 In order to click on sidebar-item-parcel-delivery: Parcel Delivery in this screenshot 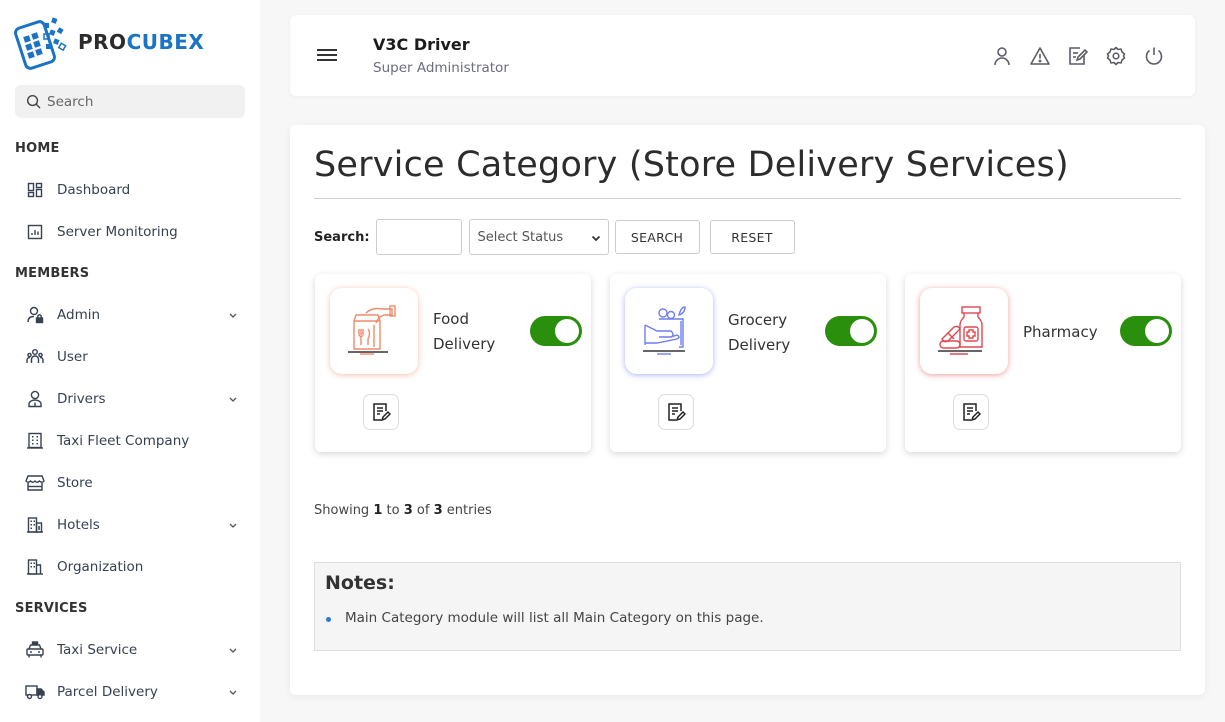, I will do `click(135, 692)`.